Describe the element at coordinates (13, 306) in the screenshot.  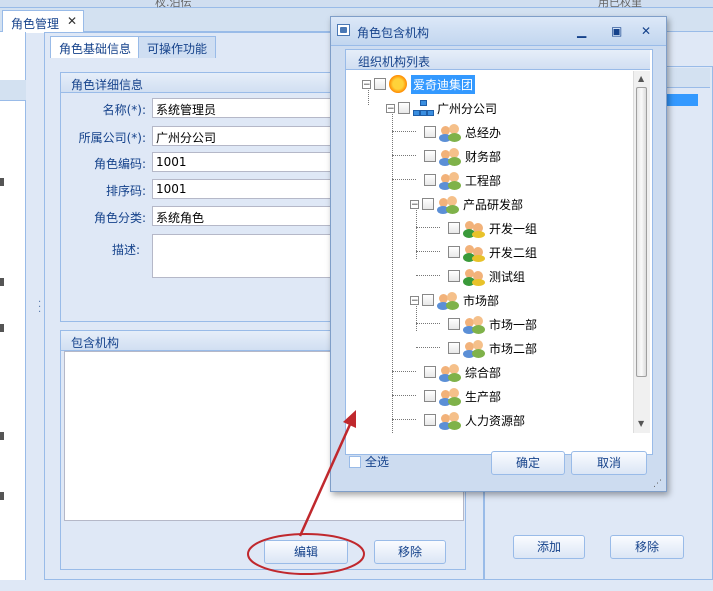
I see `left-pane` at that location.